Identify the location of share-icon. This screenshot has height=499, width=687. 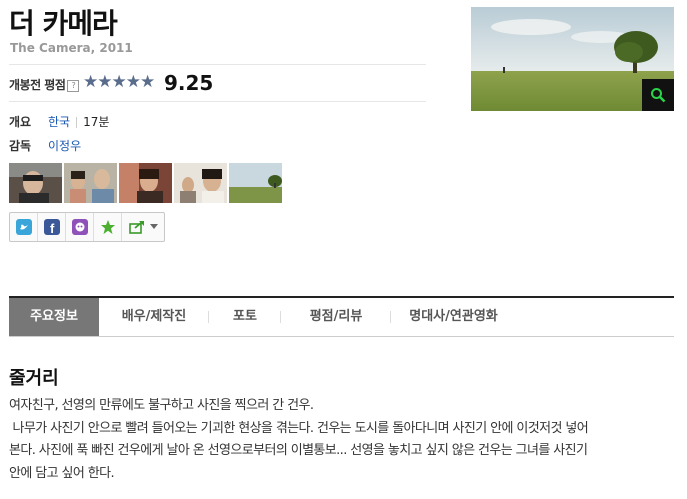
(136, 227).